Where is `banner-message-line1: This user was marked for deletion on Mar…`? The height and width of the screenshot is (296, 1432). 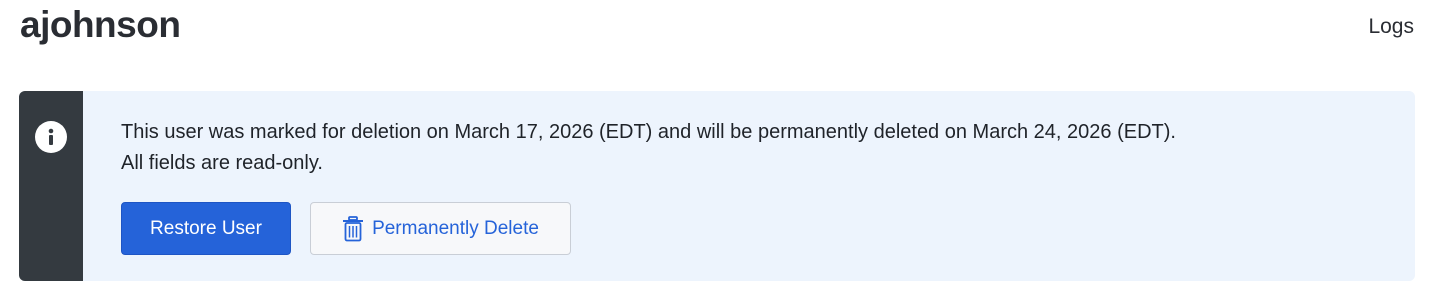 banner-message-line1: This user was marked for deletion on Mar… is located at coordinates (648, 132).